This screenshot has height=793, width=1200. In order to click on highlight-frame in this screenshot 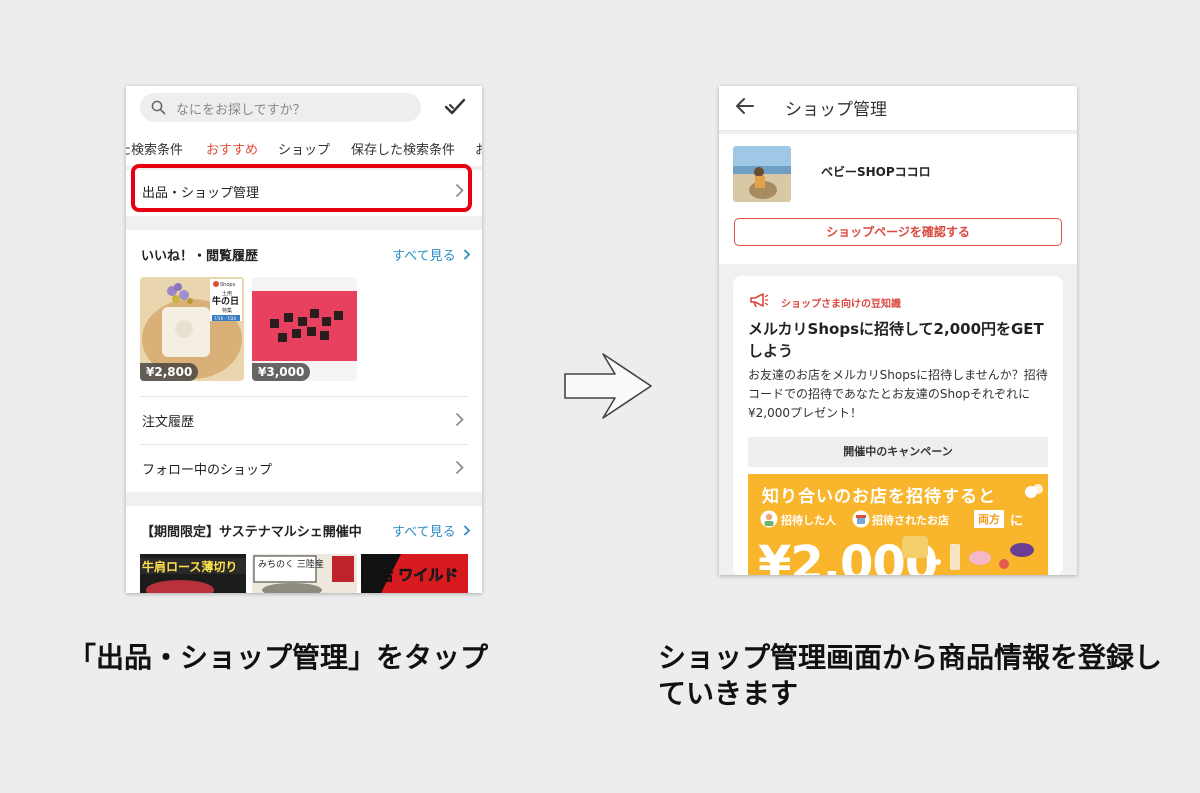, I will do `click(301, 188)`.